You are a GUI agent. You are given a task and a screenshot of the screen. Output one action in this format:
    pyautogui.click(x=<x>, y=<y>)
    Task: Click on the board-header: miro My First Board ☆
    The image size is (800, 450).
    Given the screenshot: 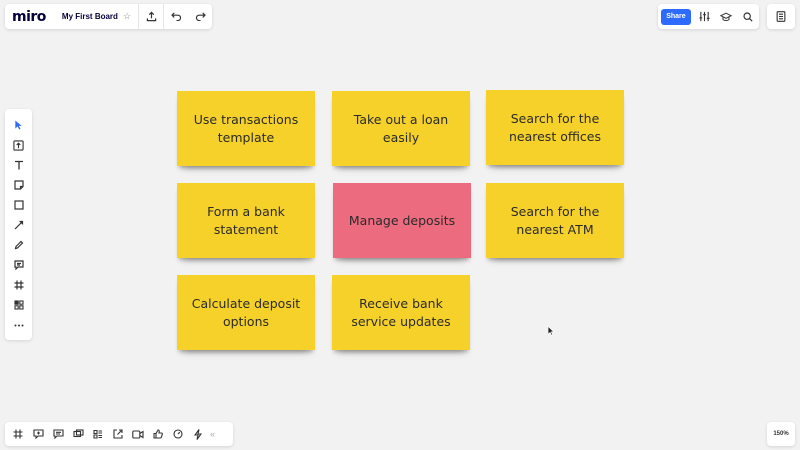 What is the action you would take?
    pyautogui.click(x=108, y=16)
    